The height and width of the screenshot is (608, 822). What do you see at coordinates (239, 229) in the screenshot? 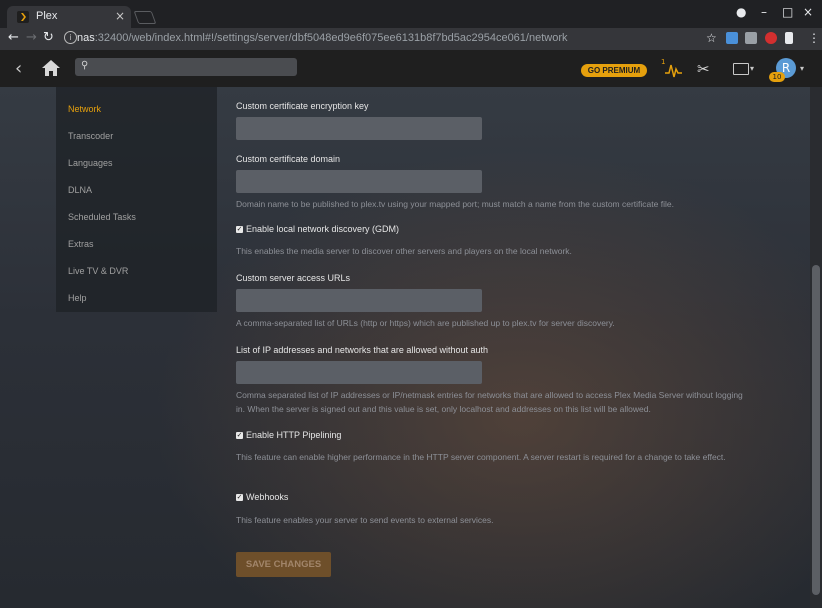
I see `gdm-checkbox: ✓` at bounding box center [239, 229].